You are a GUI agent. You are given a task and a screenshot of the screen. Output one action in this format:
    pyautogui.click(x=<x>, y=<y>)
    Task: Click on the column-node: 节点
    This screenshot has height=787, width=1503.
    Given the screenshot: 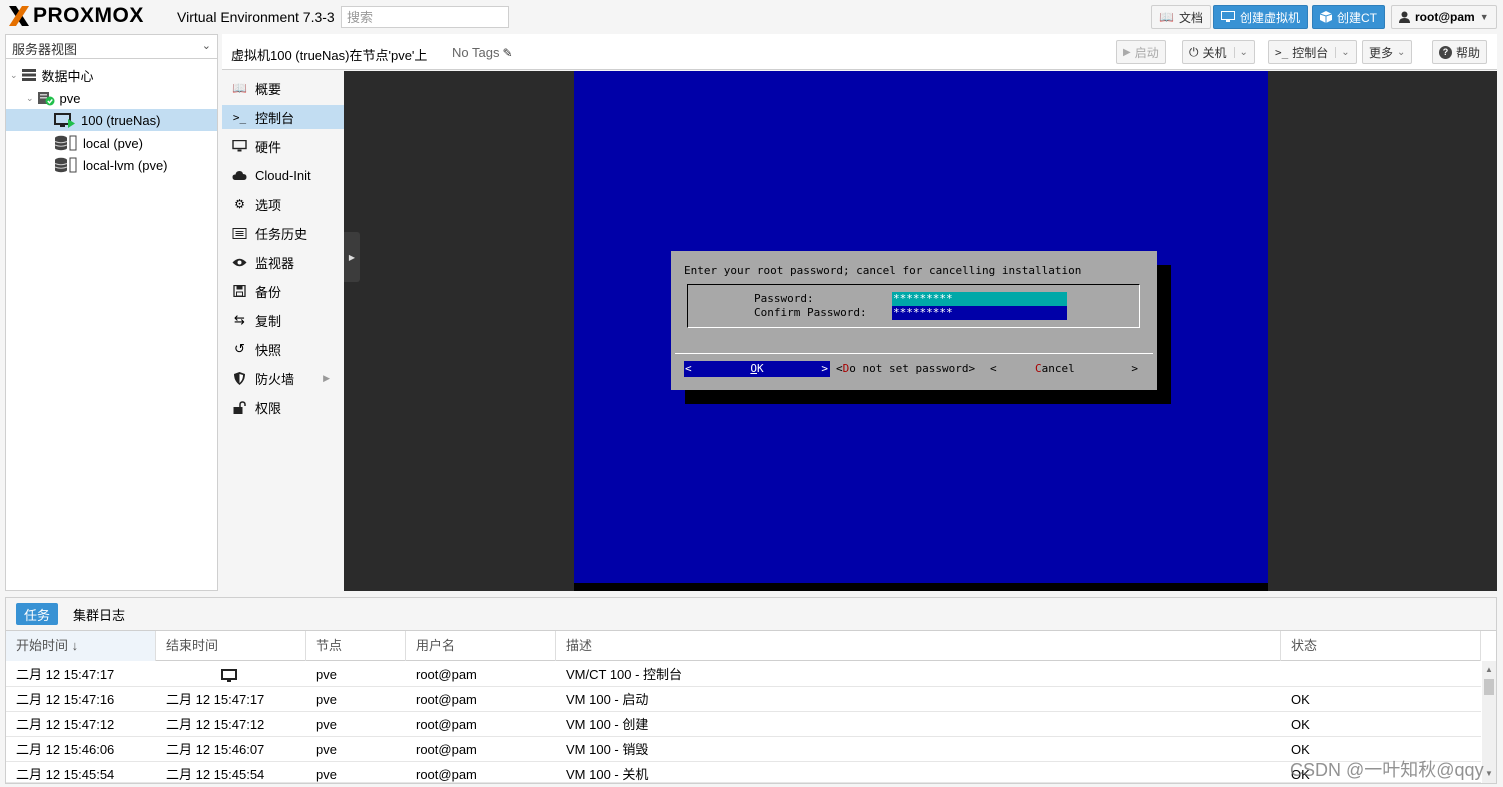 What is the action you would take?
    pyautogui.click(x=356, y=646)
    